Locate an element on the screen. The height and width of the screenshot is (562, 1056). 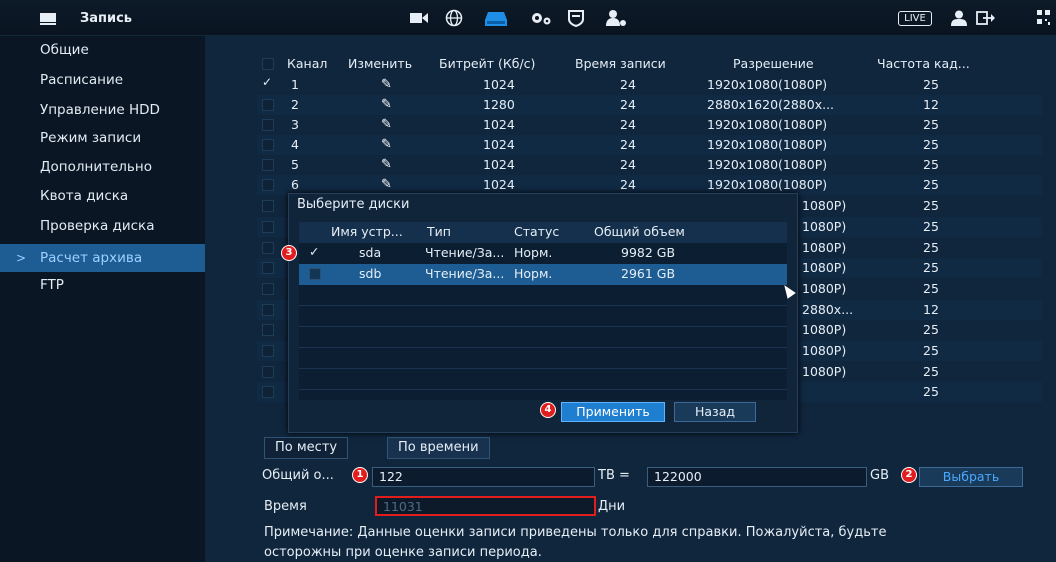
system-settings-icon is located at coordinates (541, 18).